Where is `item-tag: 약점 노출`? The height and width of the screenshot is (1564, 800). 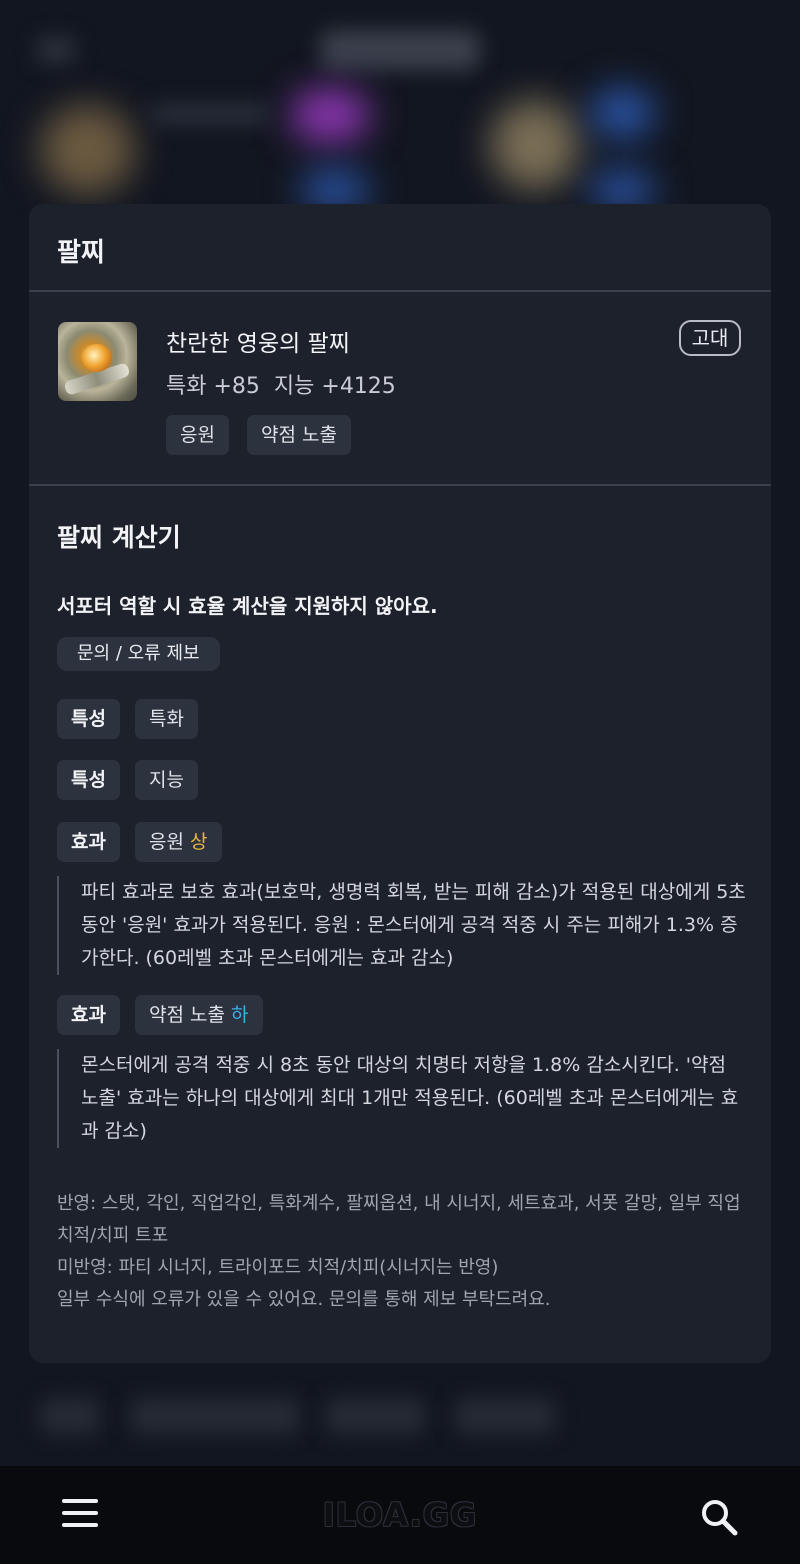 item-tag: 약점 노출 is located at coordinates (299, 435).